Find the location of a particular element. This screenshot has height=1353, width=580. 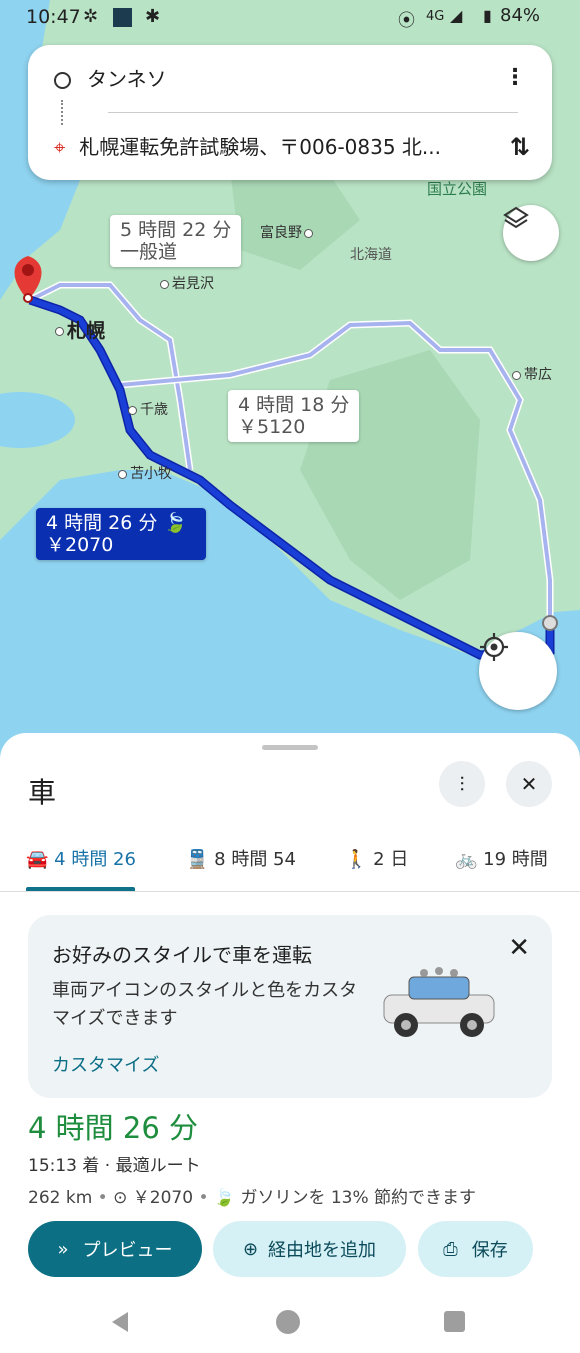

walk-icon: 🚶 is located at coordinates (356, 859).